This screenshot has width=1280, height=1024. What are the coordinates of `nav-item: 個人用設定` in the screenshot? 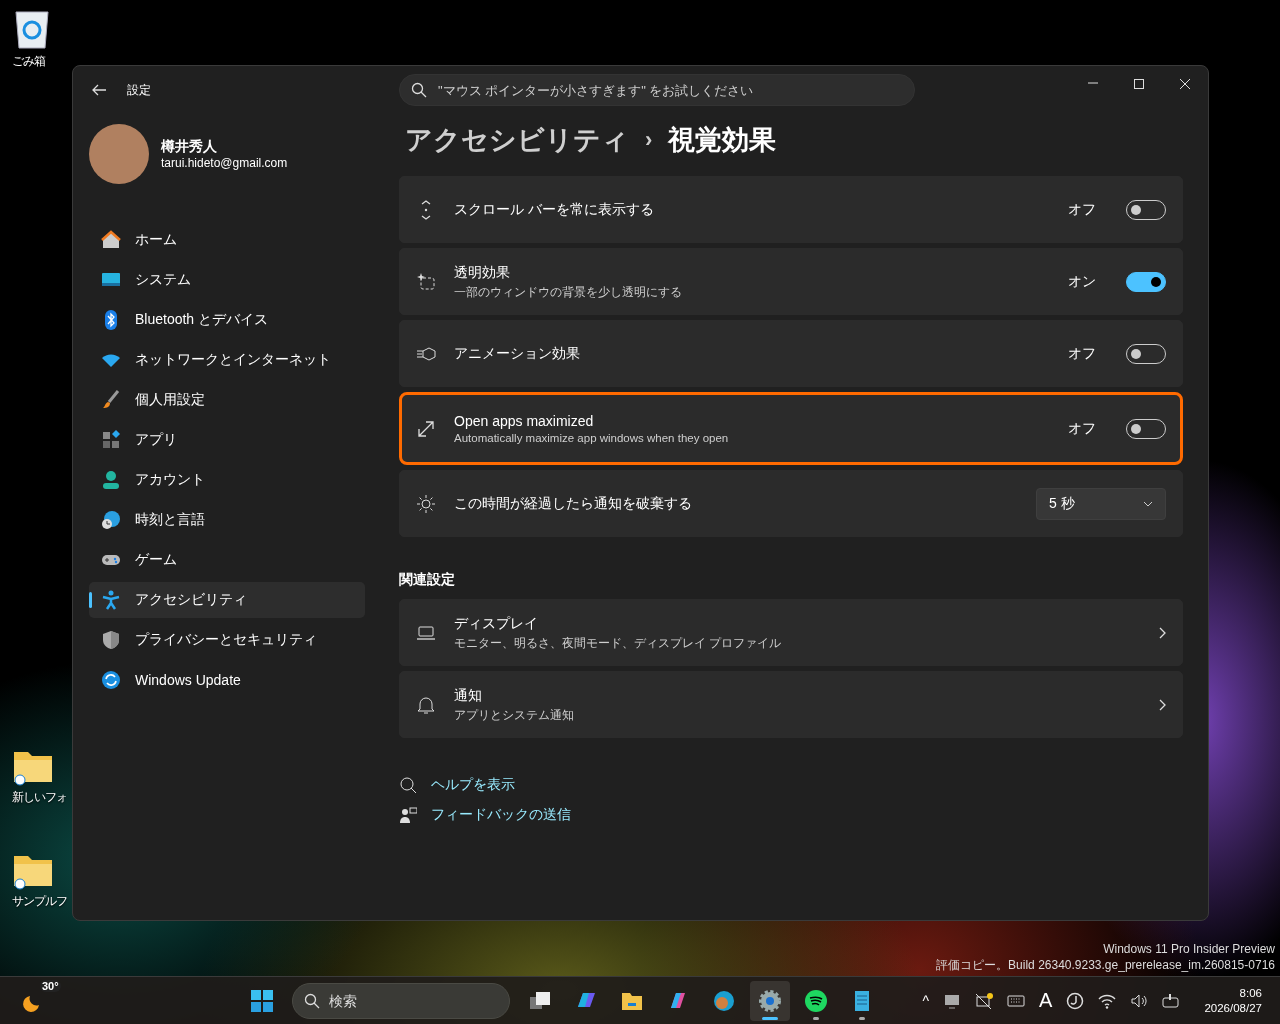 It's located at (227, 400).